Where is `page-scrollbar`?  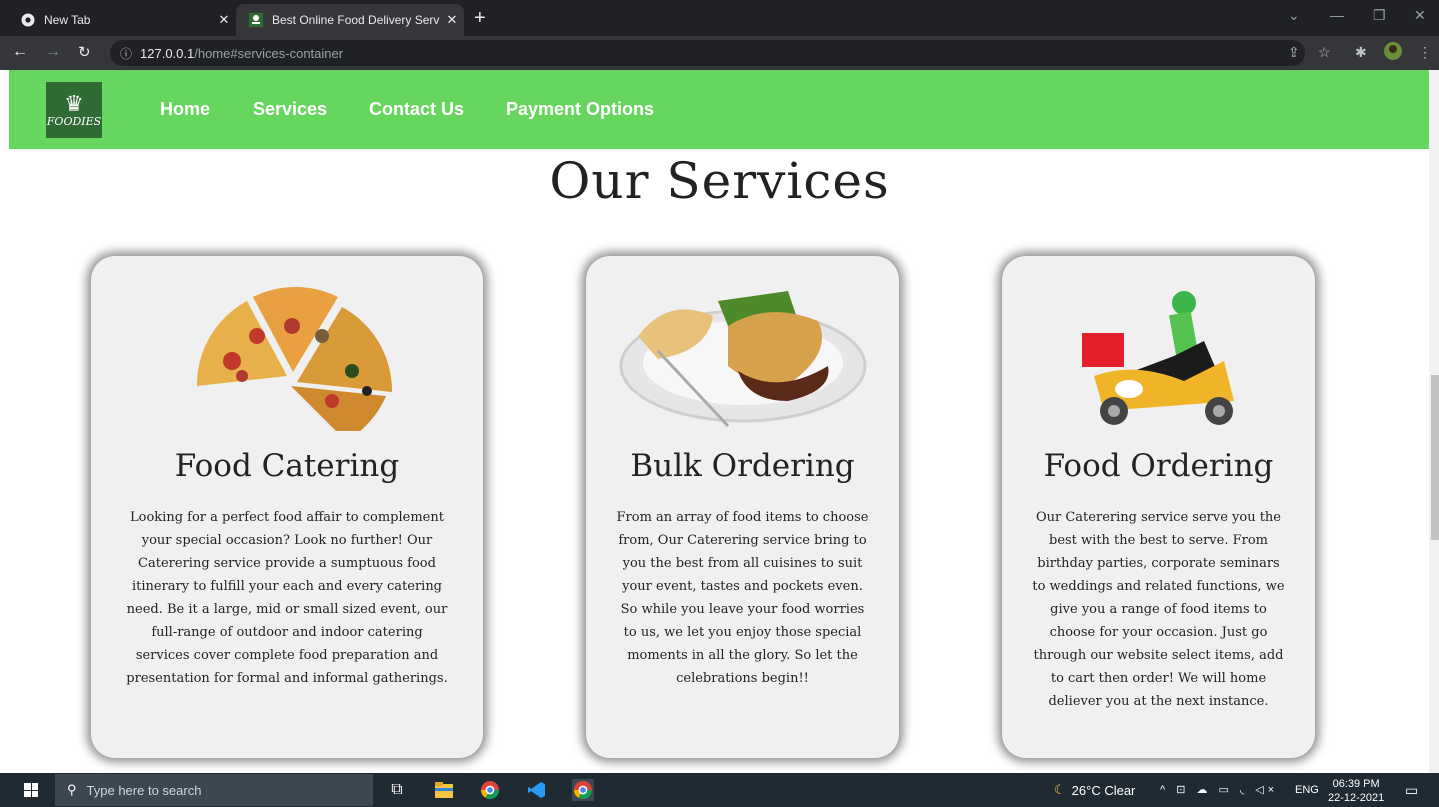
page-scrollbar is located at coordinates (1434, 421).